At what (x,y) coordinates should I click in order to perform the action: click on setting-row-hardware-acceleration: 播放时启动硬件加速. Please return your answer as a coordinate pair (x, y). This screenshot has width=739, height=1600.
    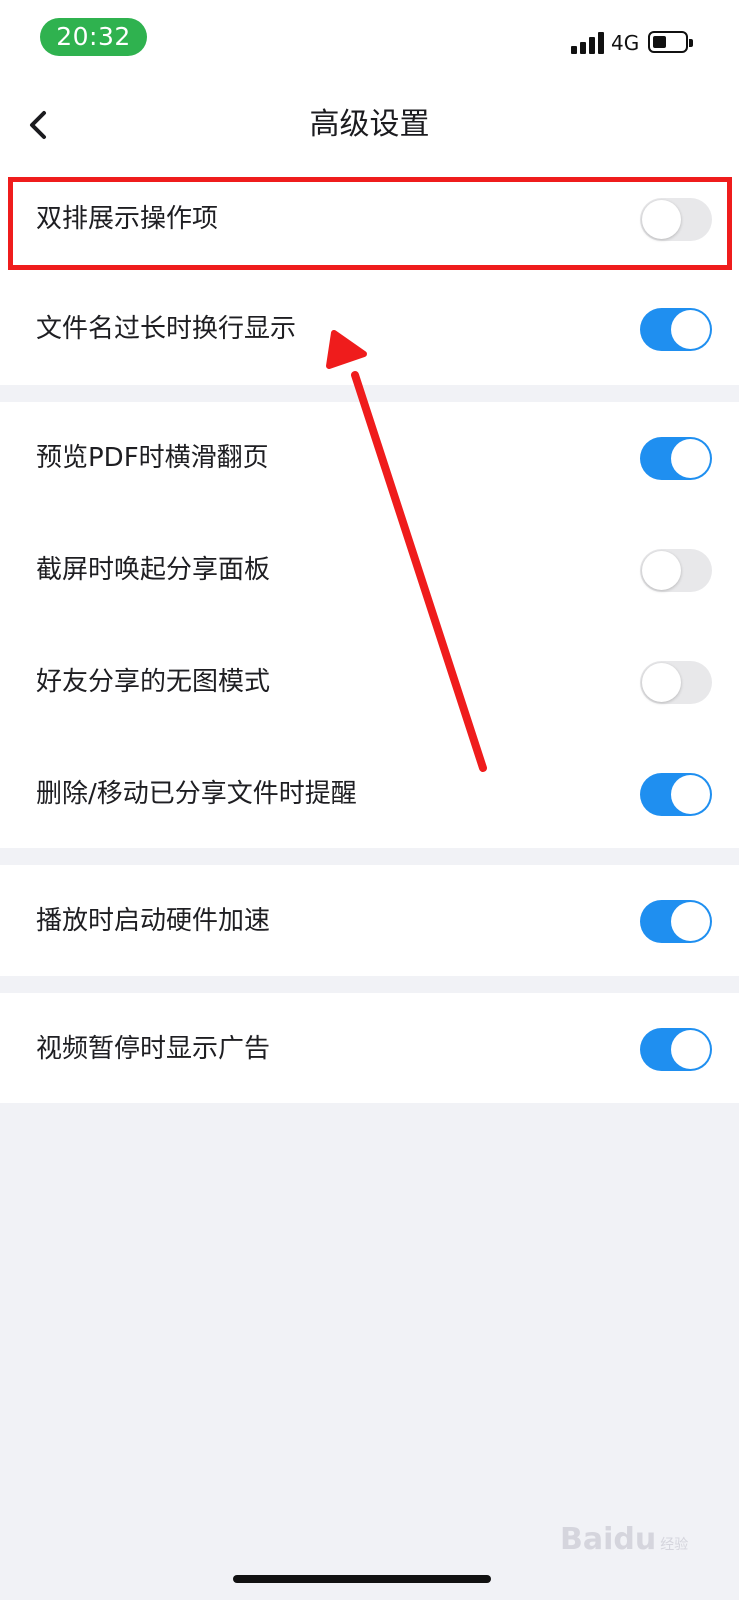
    Looking at the image, I should click on (369, 921).